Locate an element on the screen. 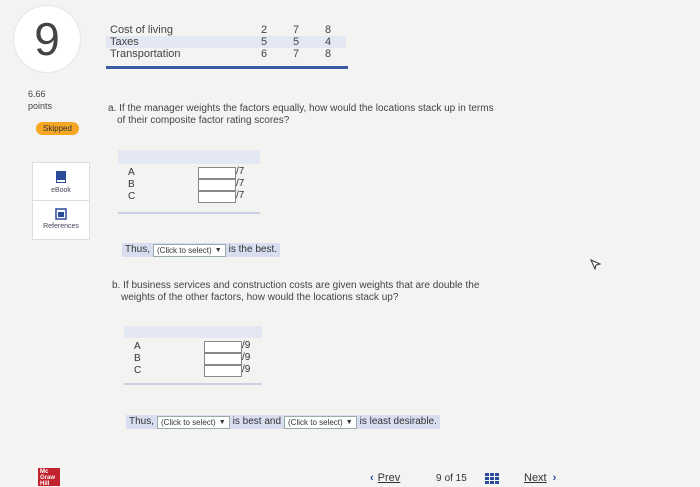 The height and width of the screenshot is (487, 700). least-desirable-select: (Click to select) ▼ is located at coordinates (320, 422).